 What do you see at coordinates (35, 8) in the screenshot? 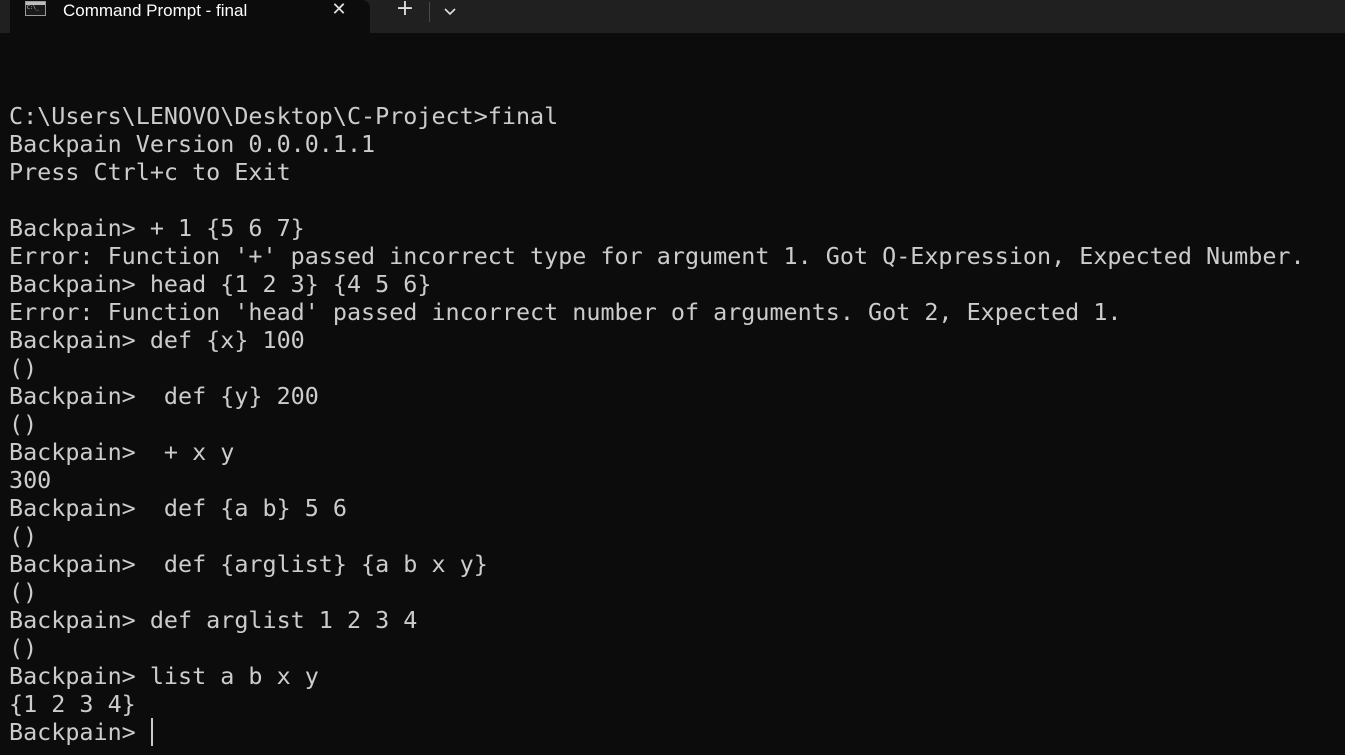
I see `terminal-icon` at bounding box center [35, 8].